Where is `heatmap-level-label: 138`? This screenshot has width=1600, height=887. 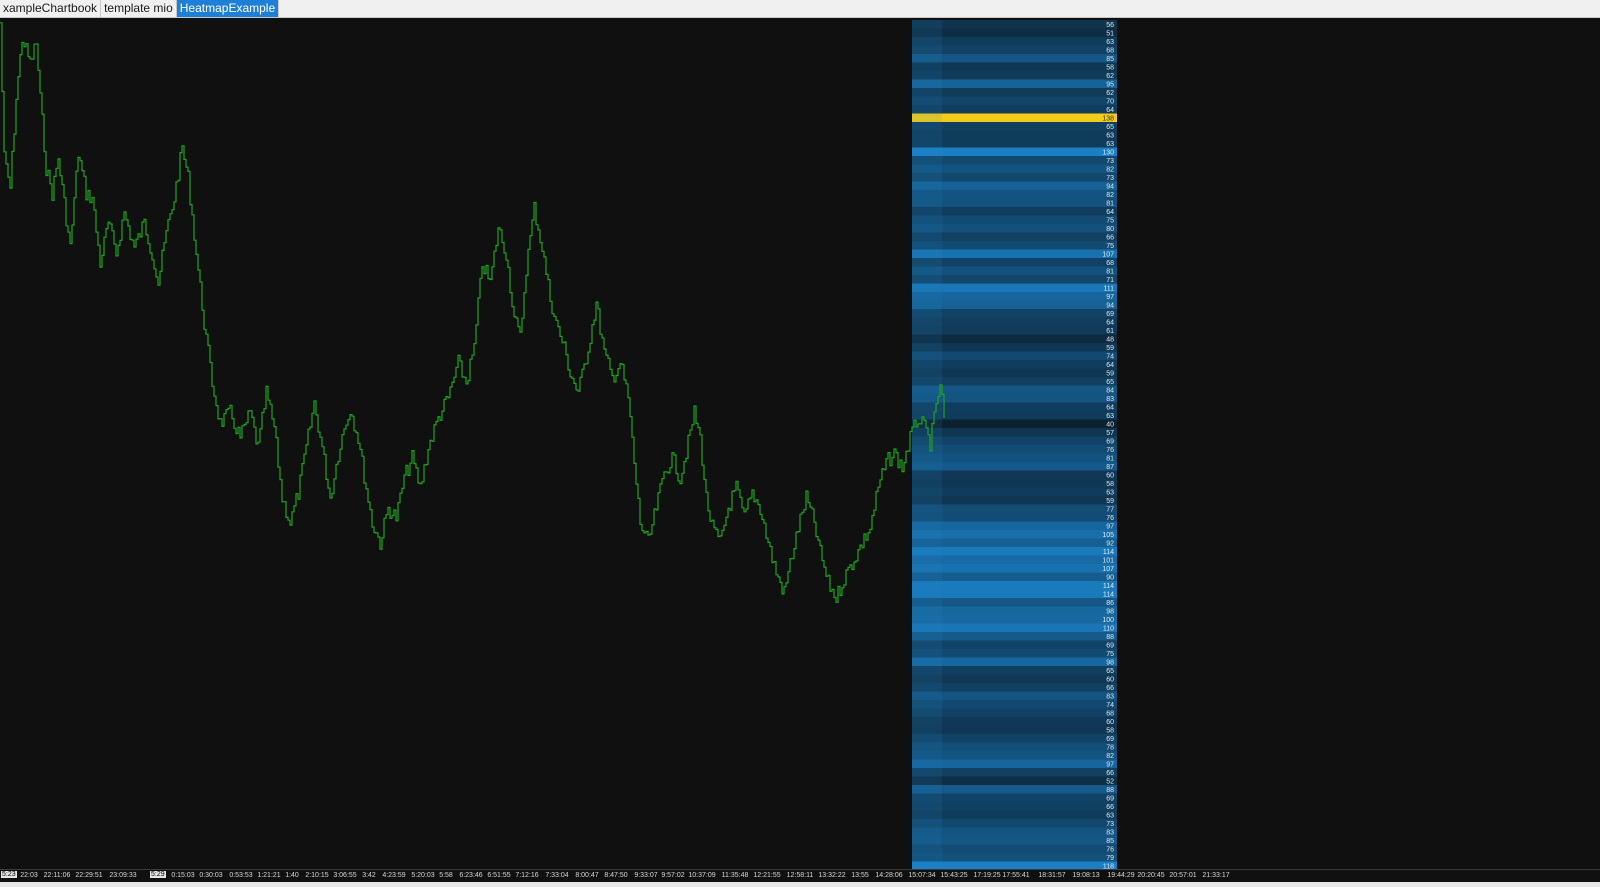
heatmap-level-label: 138 is located at coordinates (1108, 118).